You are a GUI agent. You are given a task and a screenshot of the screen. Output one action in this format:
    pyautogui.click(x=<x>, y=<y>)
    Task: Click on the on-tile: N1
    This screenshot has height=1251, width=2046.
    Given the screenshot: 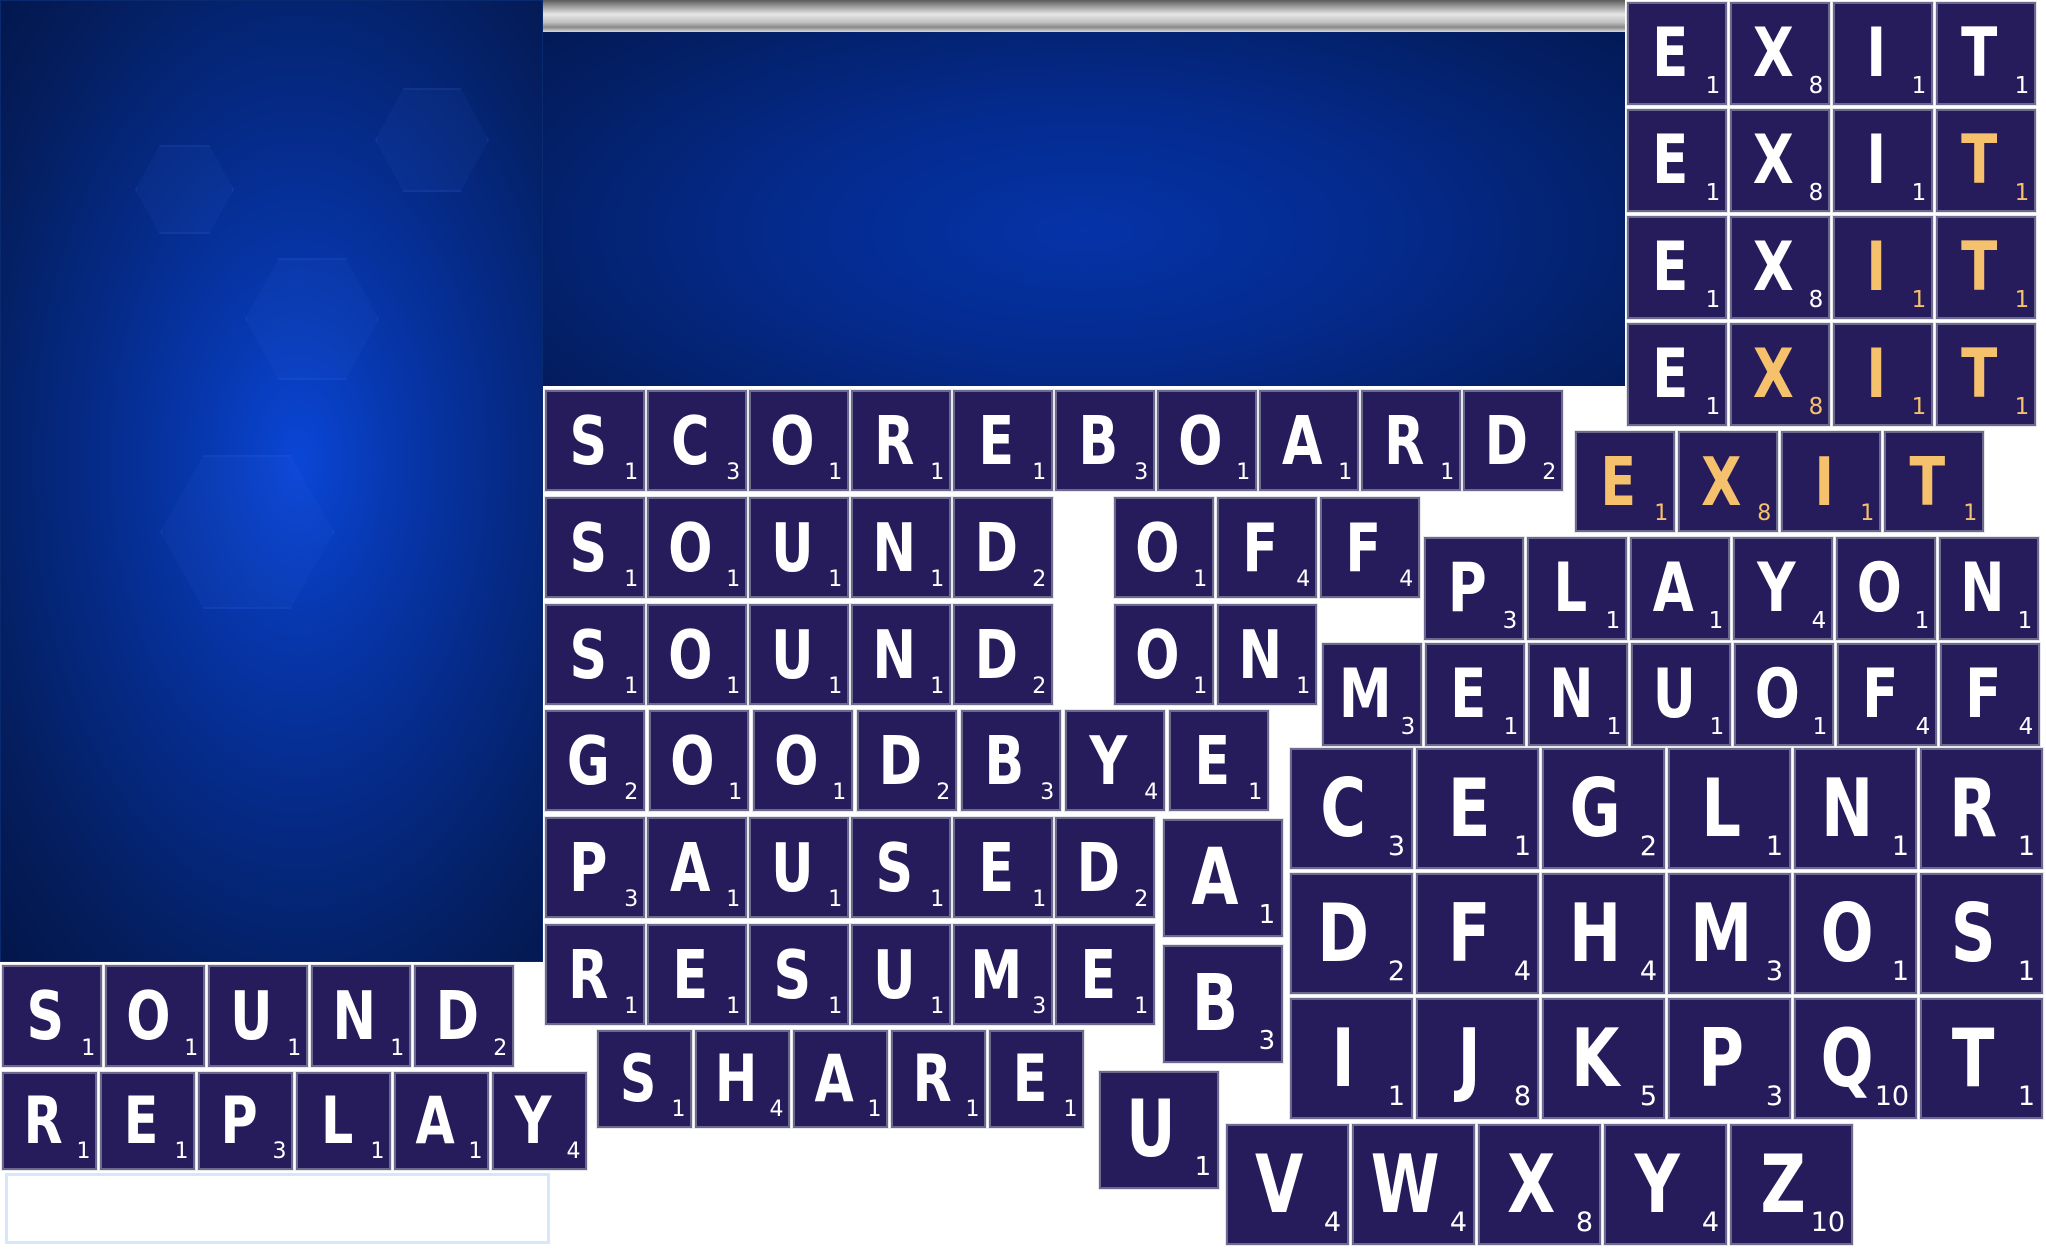 What is the action you would take?
    pyautogui.click(x=1267, y=654)
    